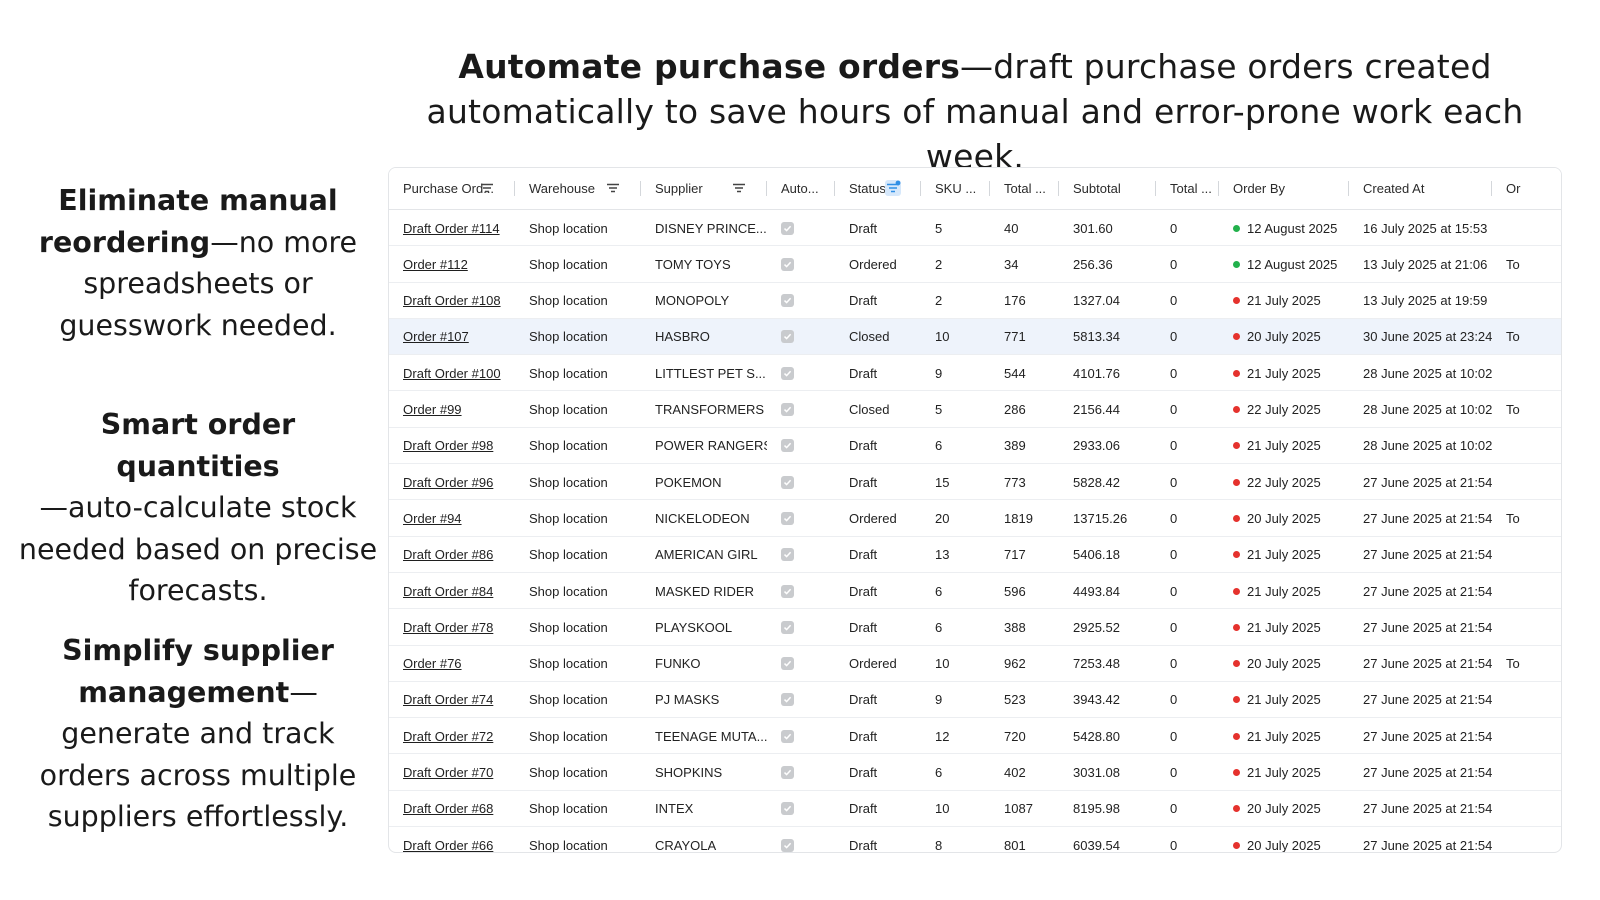  I want to click on purchase-order-link: Order #76, so click(432, 663).